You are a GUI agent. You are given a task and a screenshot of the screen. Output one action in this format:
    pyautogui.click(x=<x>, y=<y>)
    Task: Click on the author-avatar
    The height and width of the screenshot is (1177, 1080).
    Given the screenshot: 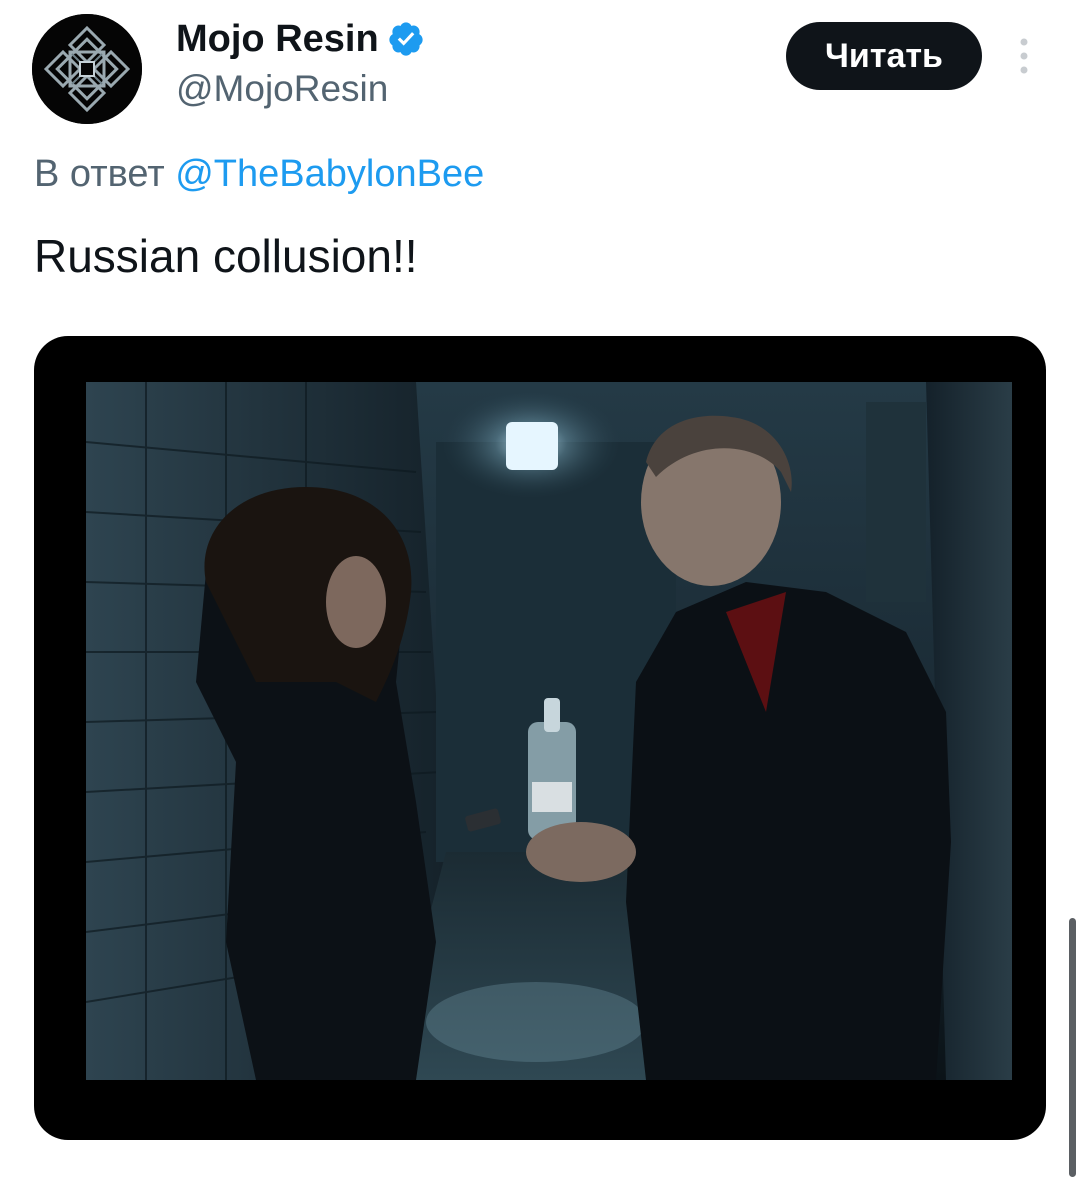 What is the action you would take?
    pyautogui.click(x=87, y=69)
    